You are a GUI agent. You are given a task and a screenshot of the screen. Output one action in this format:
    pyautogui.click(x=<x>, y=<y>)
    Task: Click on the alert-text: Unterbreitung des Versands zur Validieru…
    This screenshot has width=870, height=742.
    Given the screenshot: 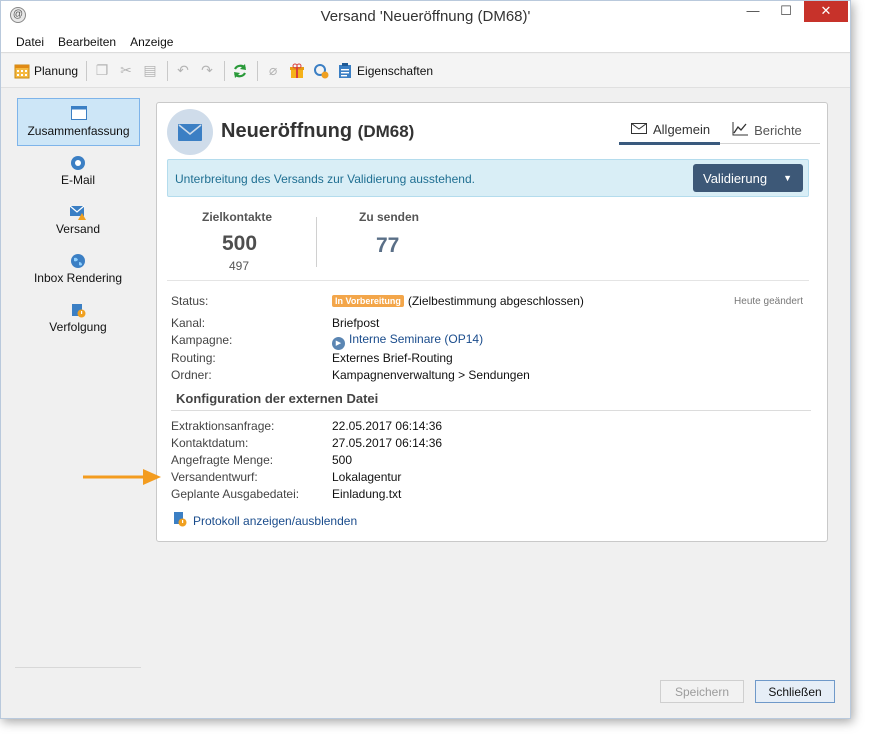 What is the action you would take?
    pyautogui.click(x=325, y=179)
    